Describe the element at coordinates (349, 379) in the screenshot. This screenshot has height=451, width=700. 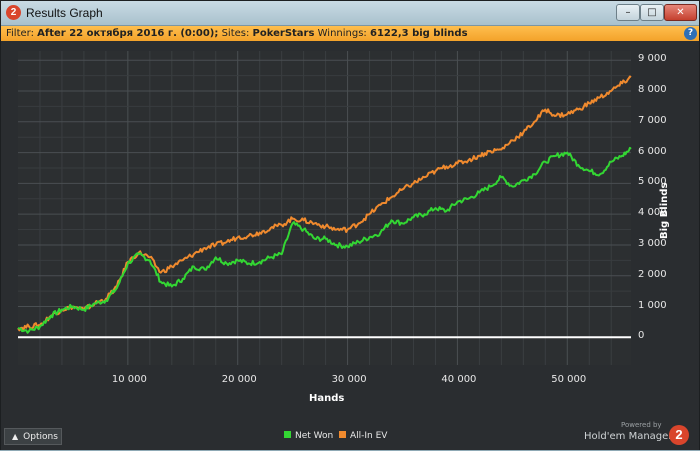
I see `x-tick-label: 30 000` at that location.